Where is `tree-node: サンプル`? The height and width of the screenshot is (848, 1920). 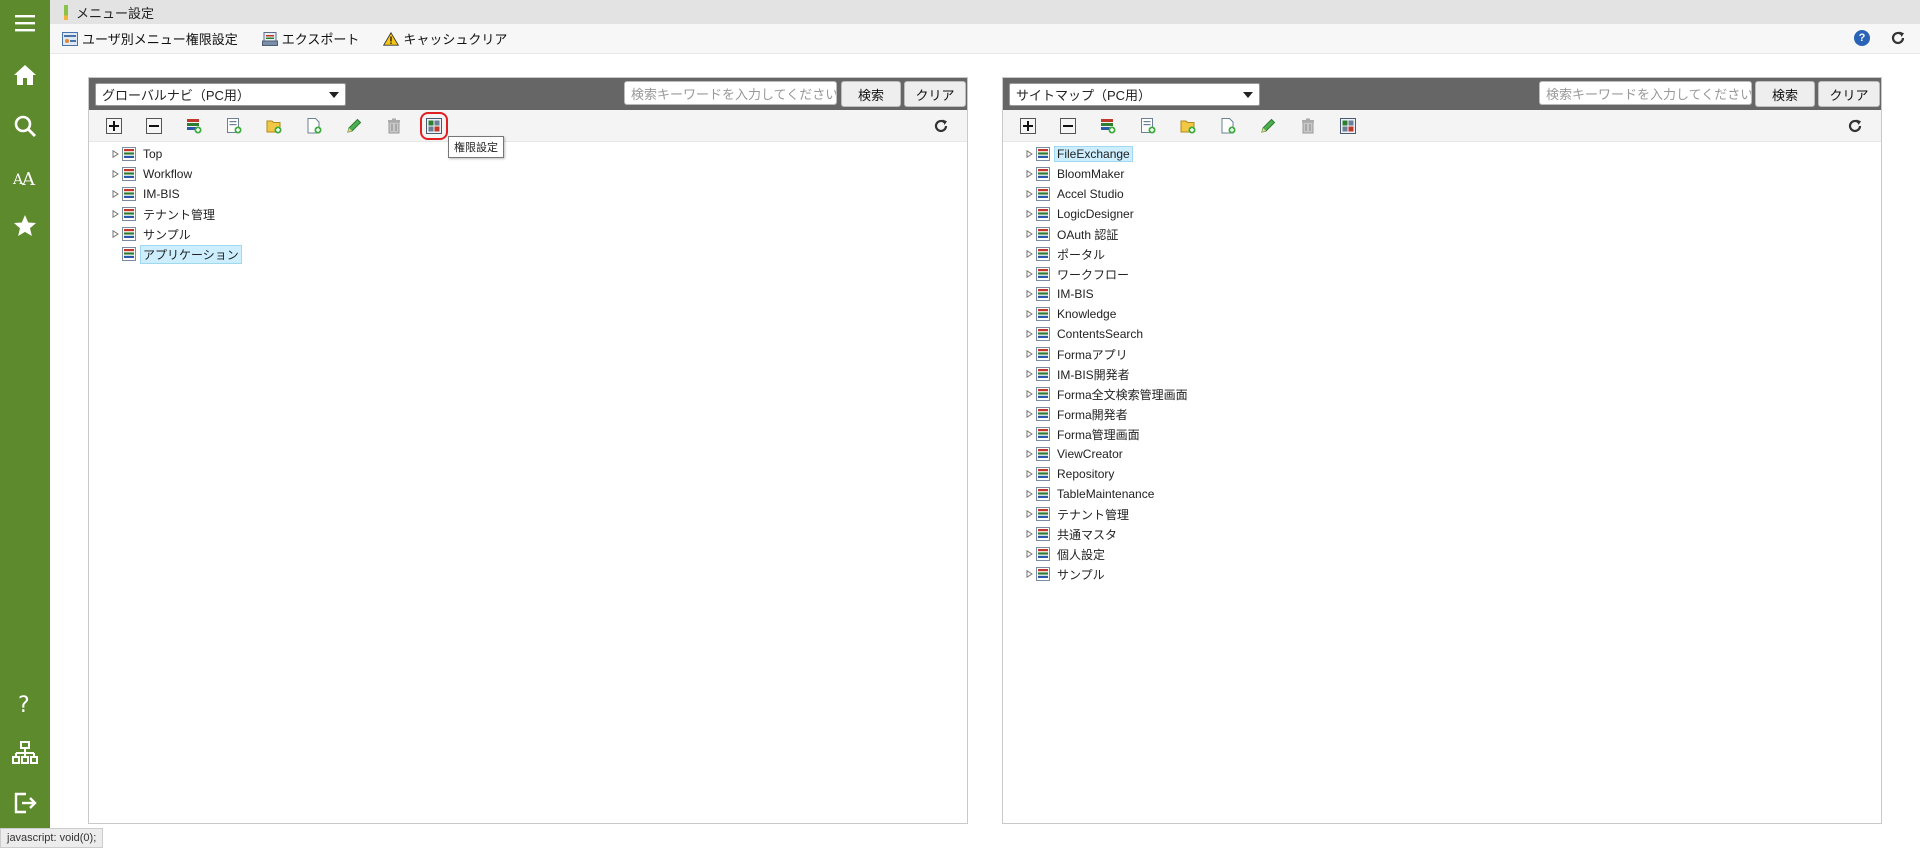 tree-node: サンプル is located at coordinates (176, 234).